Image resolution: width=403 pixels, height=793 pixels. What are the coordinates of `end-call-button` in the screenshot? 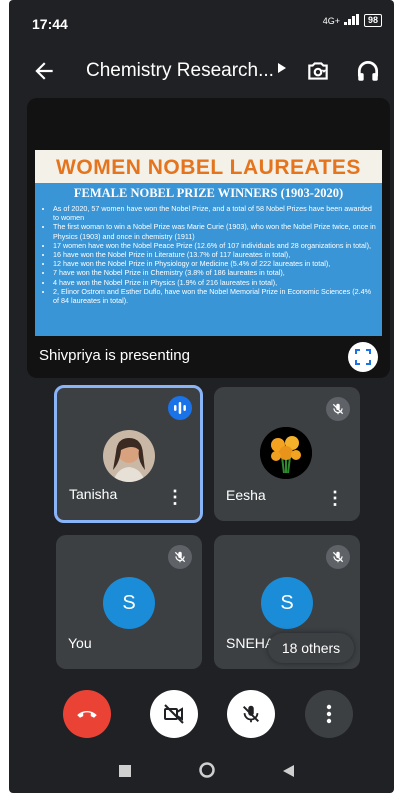 It's located at (87, 714).